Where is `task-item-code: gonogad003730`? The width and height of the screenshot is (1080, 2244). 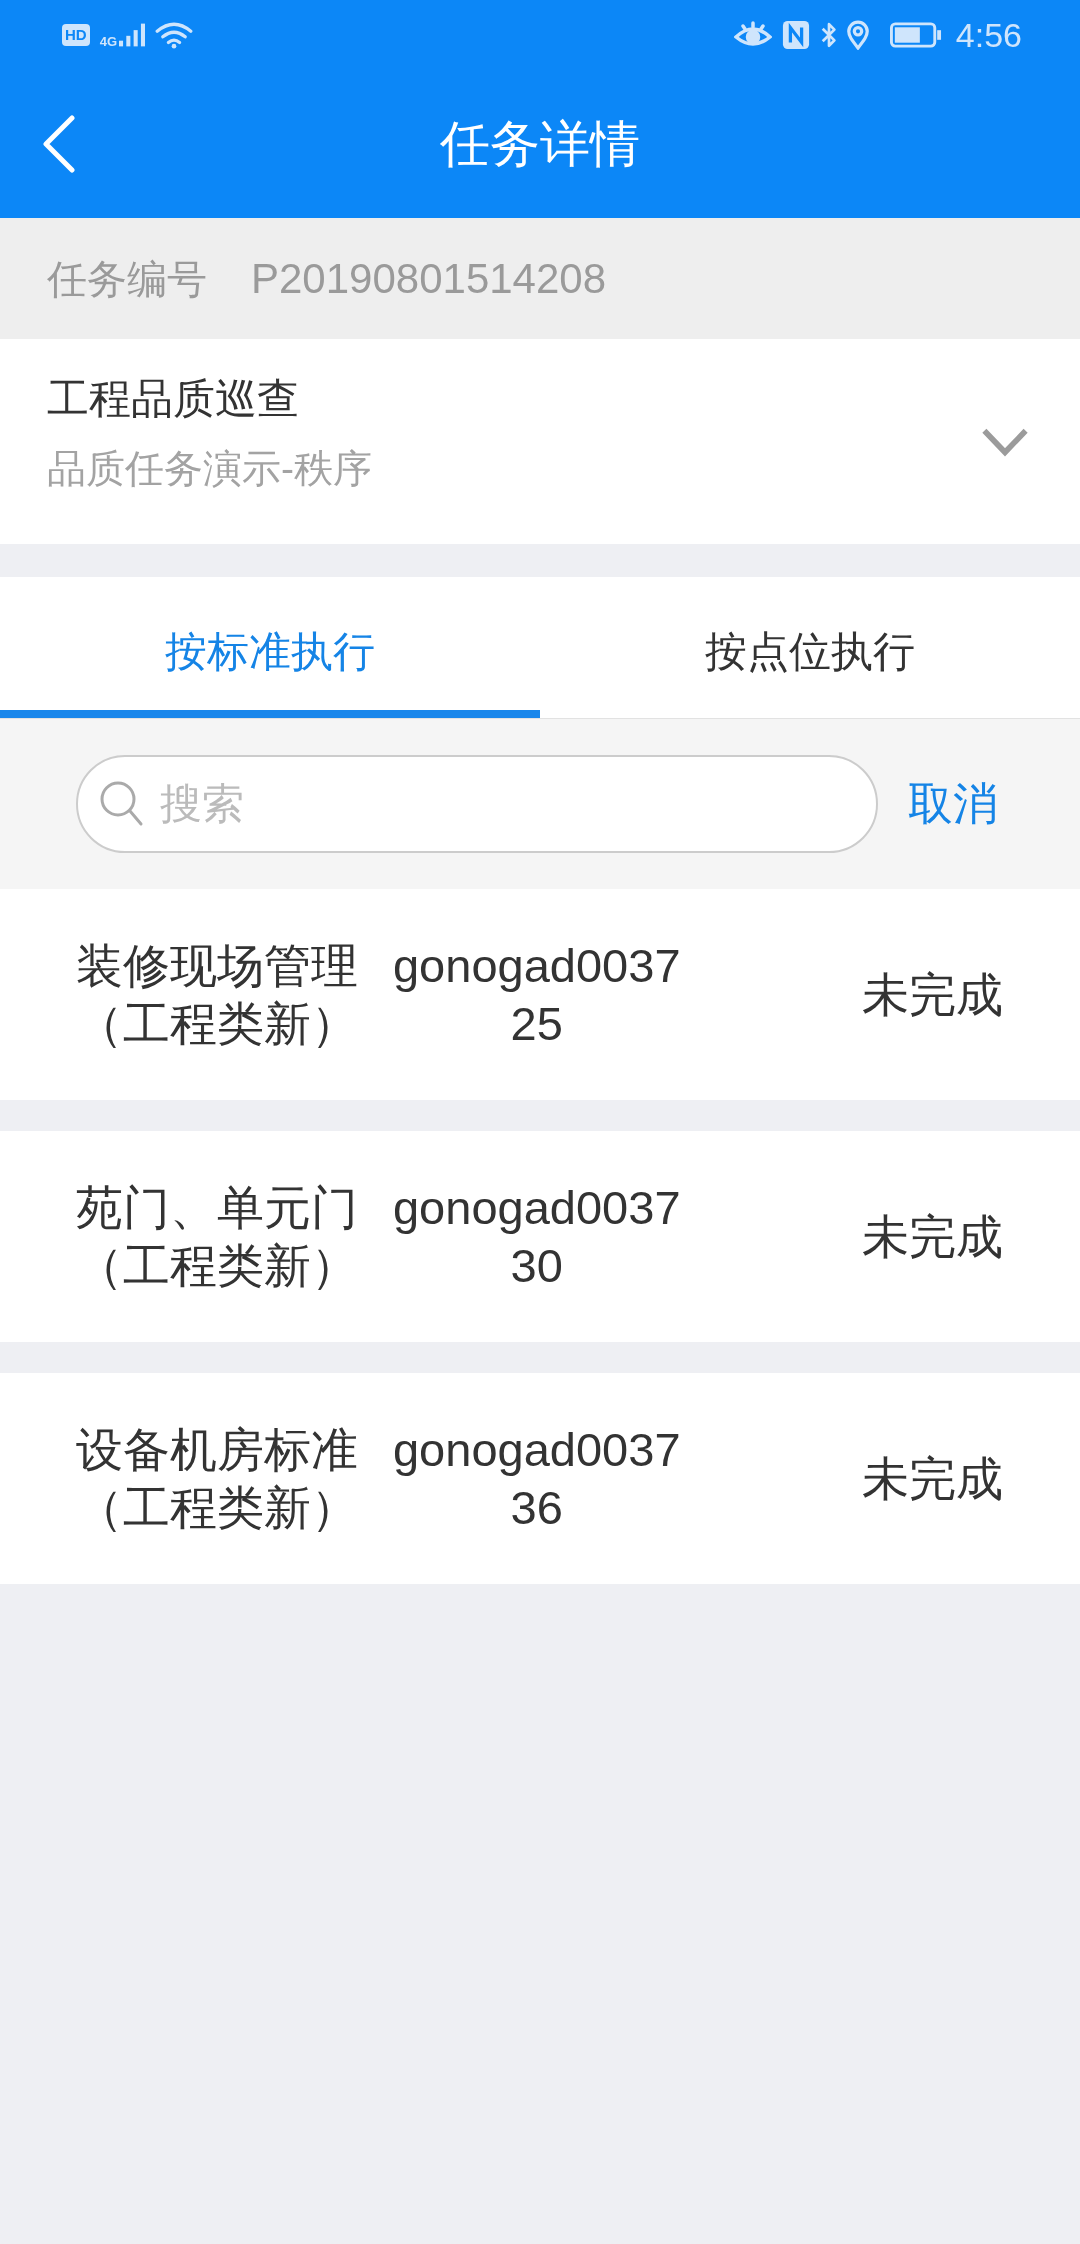 task-item-code: gonogad003730 is located at coordinates (537, 1236).